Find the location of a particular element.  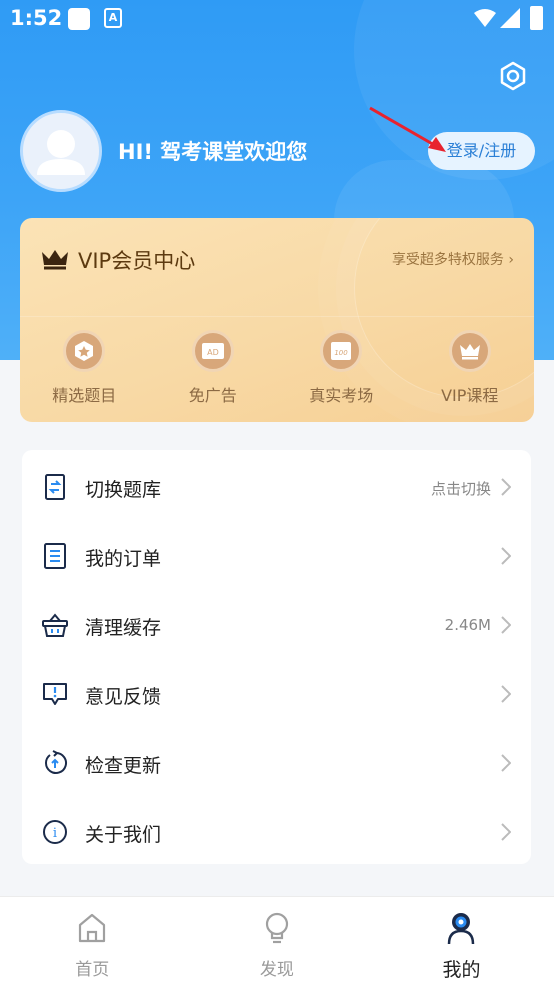

notification-icon is located at coordinates (79, 19).